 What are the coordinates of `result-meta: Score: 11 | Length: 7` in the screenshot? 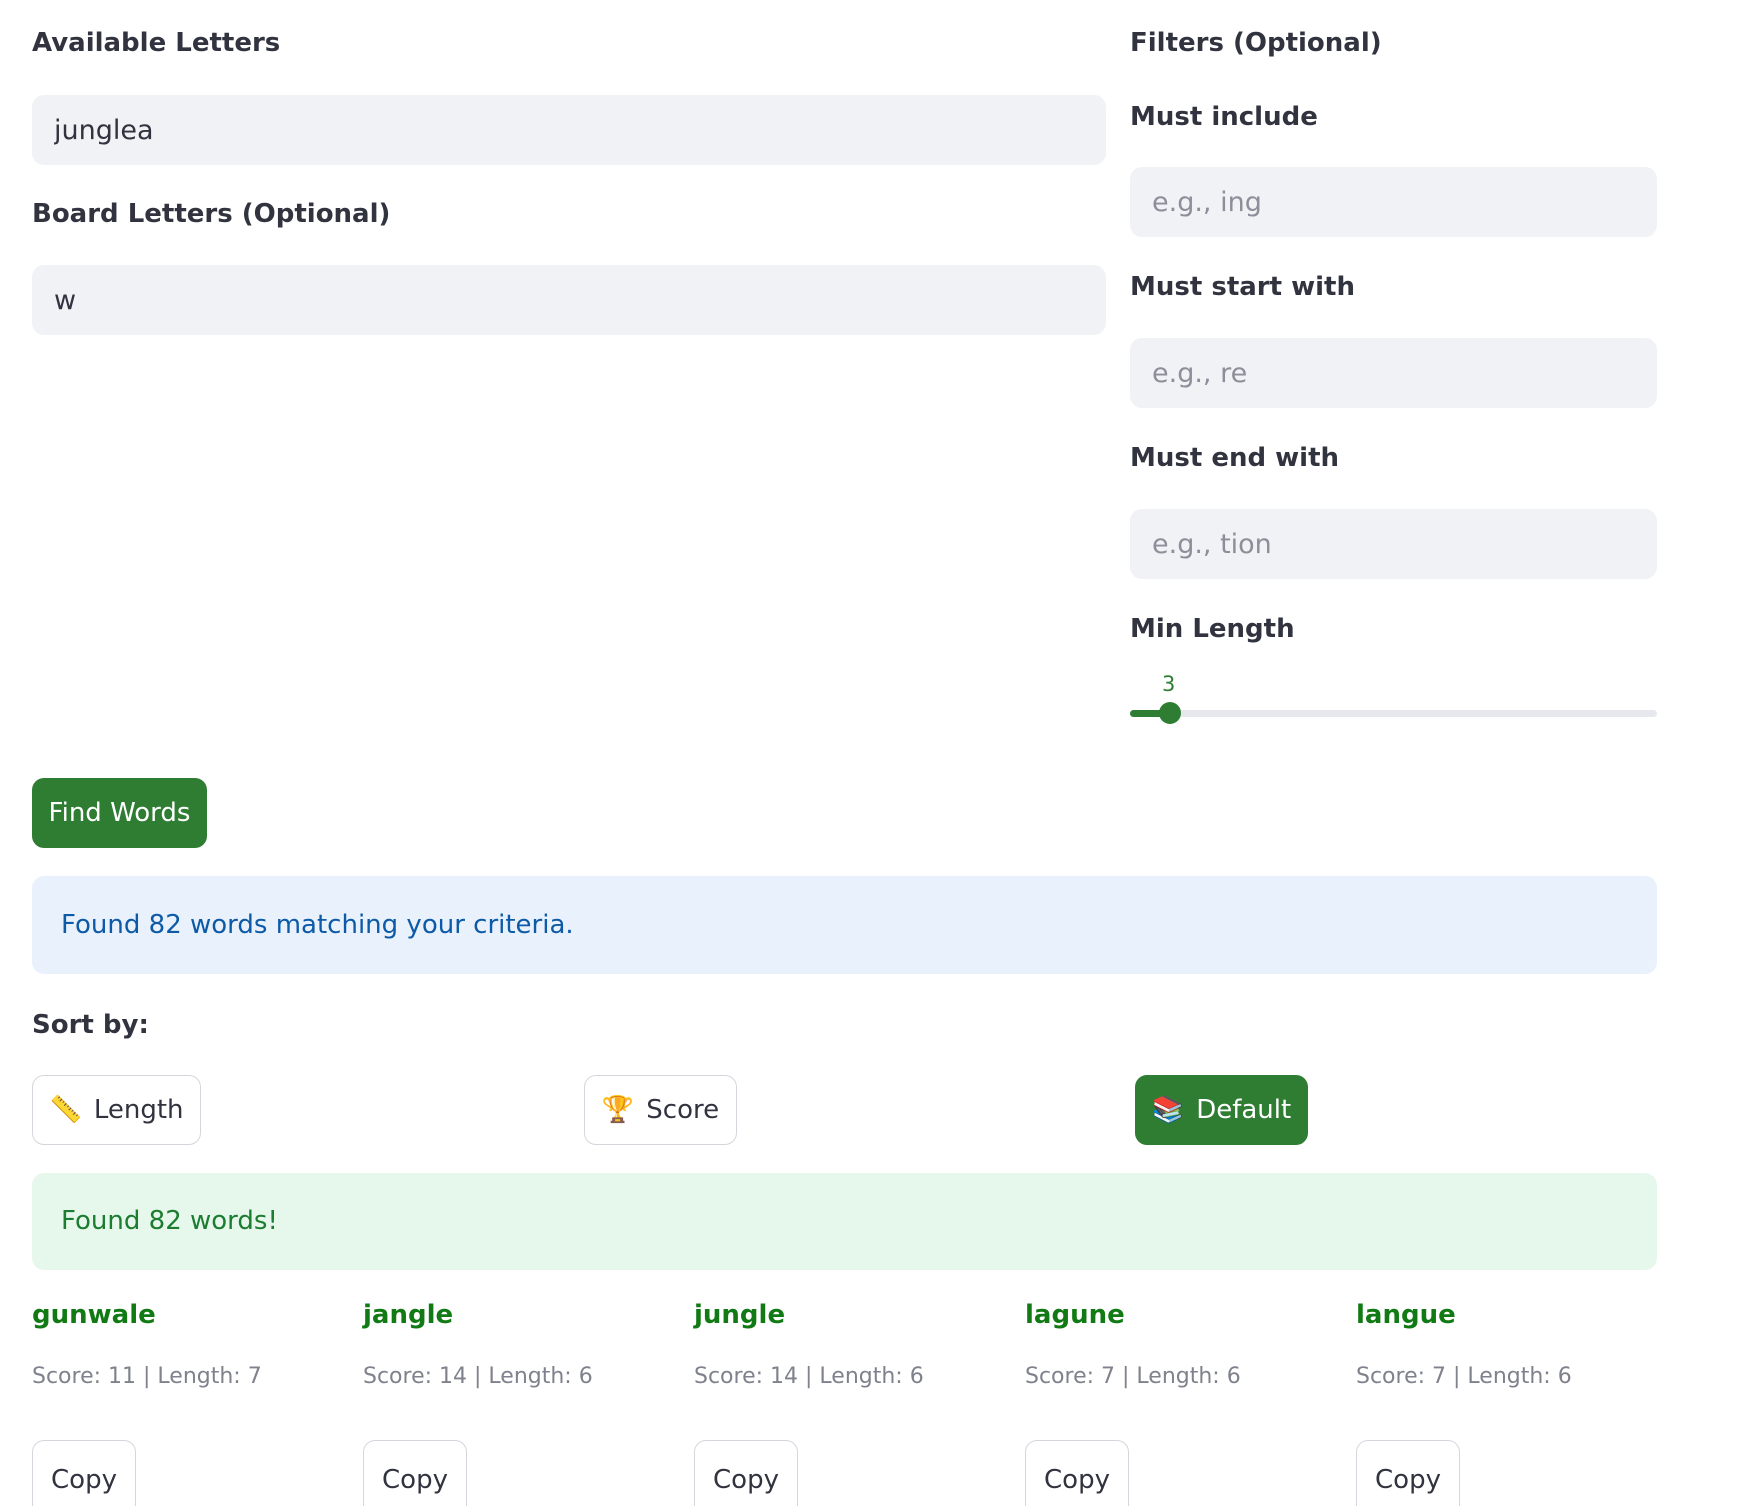 It's located at (147, 1376).